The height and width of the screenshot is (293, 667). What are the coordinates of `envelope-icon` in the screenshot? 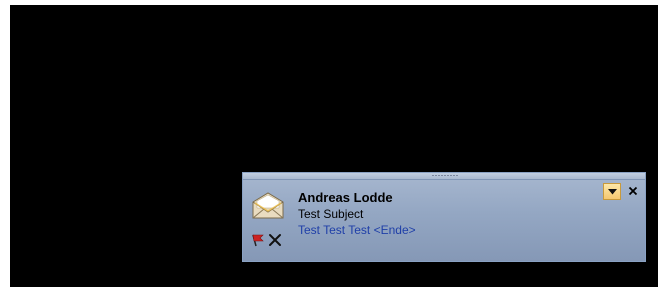 It's located at (268, 205).